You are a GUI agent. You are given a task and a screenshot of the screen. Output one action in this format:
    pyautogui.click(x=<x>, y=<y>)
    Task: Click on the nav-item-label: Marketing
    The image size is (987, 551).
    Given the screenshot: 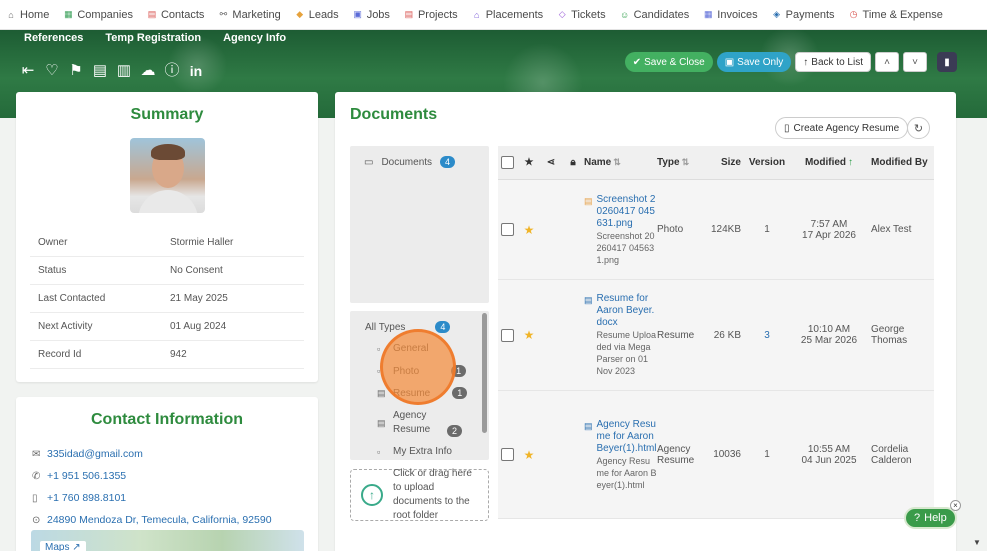 What is the action you would take?
    pyautogui.click(x=256, y=14)
    